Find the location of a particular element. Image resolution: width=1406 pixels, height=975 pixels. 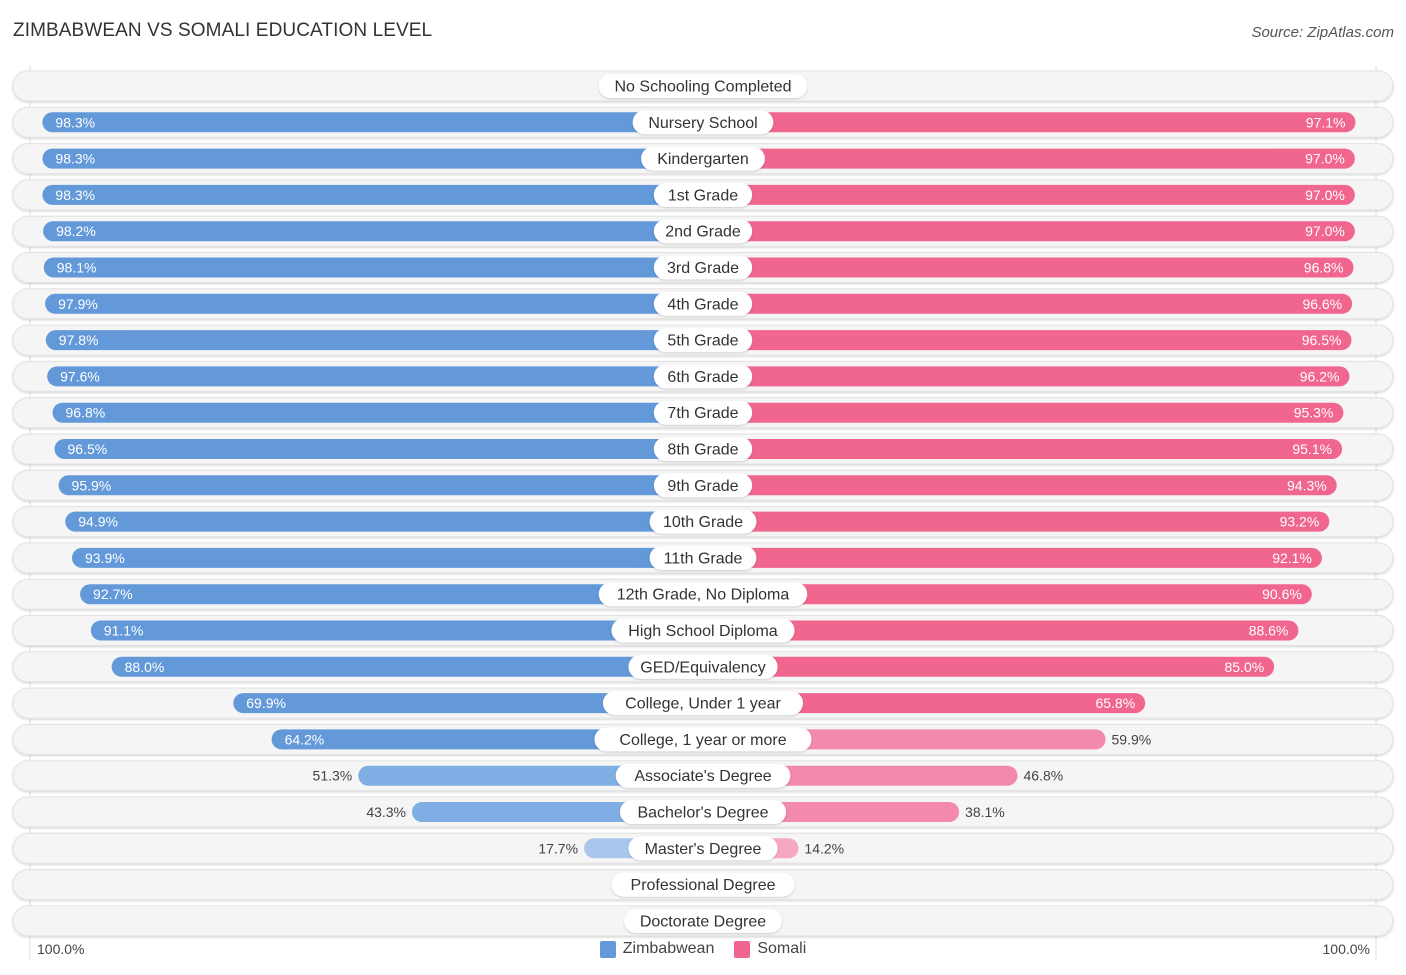

bar-row: 51.3% 46.8% Associate's Degree is located at coordinates (703, 776).